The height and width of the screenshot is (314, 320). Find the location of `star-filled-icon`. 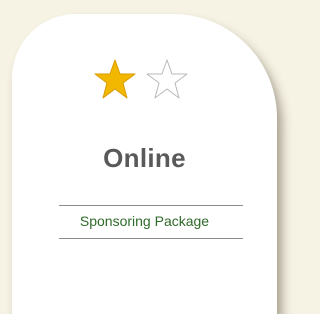

star-filled-icon is located at coordinates (115, 79).